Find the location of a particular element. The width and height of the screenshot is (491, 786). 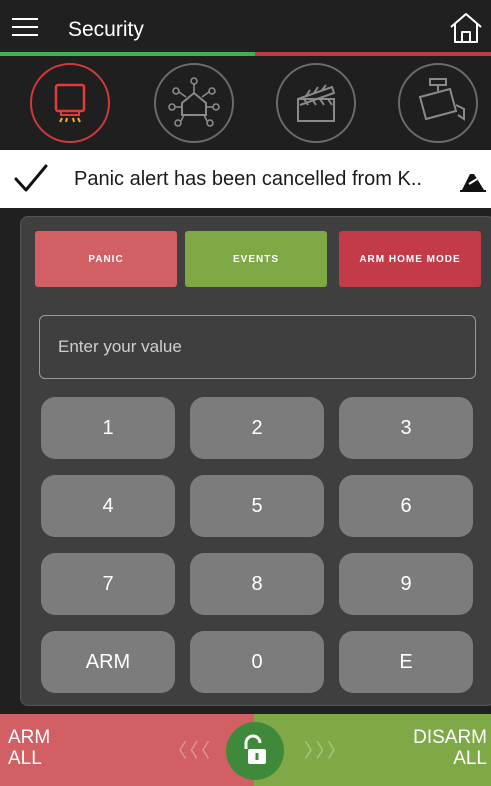

page-title: Security is located at coordinates (106, 29).